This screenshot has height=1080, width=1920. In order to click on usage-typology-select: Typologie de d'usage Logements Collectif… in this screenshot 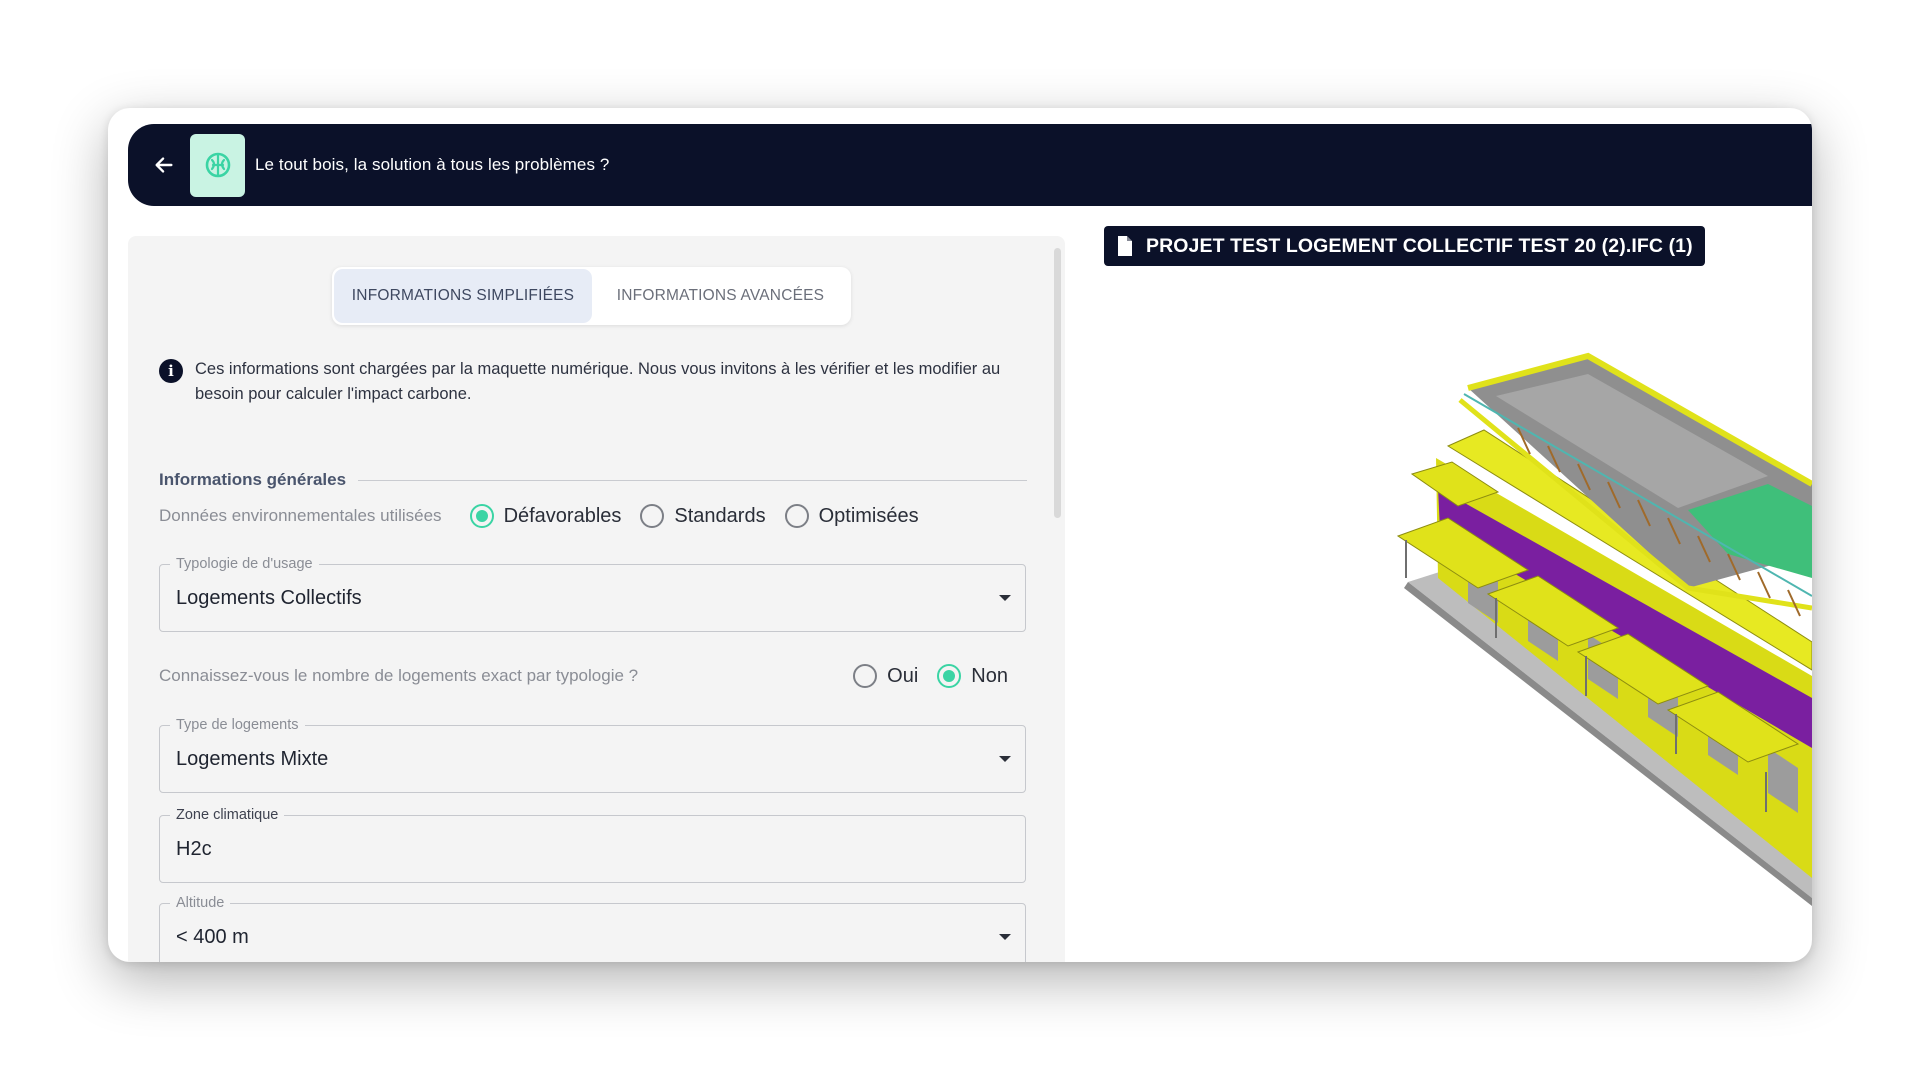, I will do `click(592, 593)`.